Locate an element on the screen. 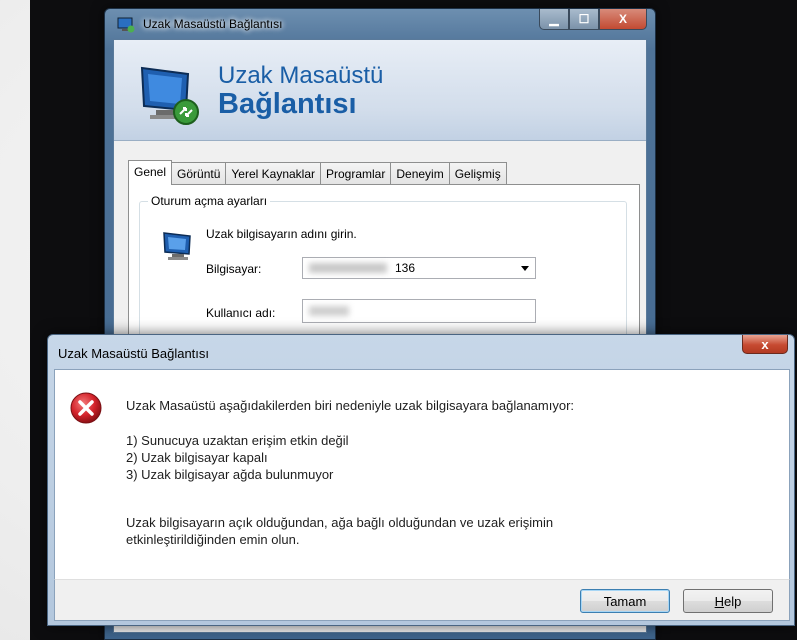 The image size is (797, 640). banner-title-line2: Bağlantısı is located at coordinates (287, 104).